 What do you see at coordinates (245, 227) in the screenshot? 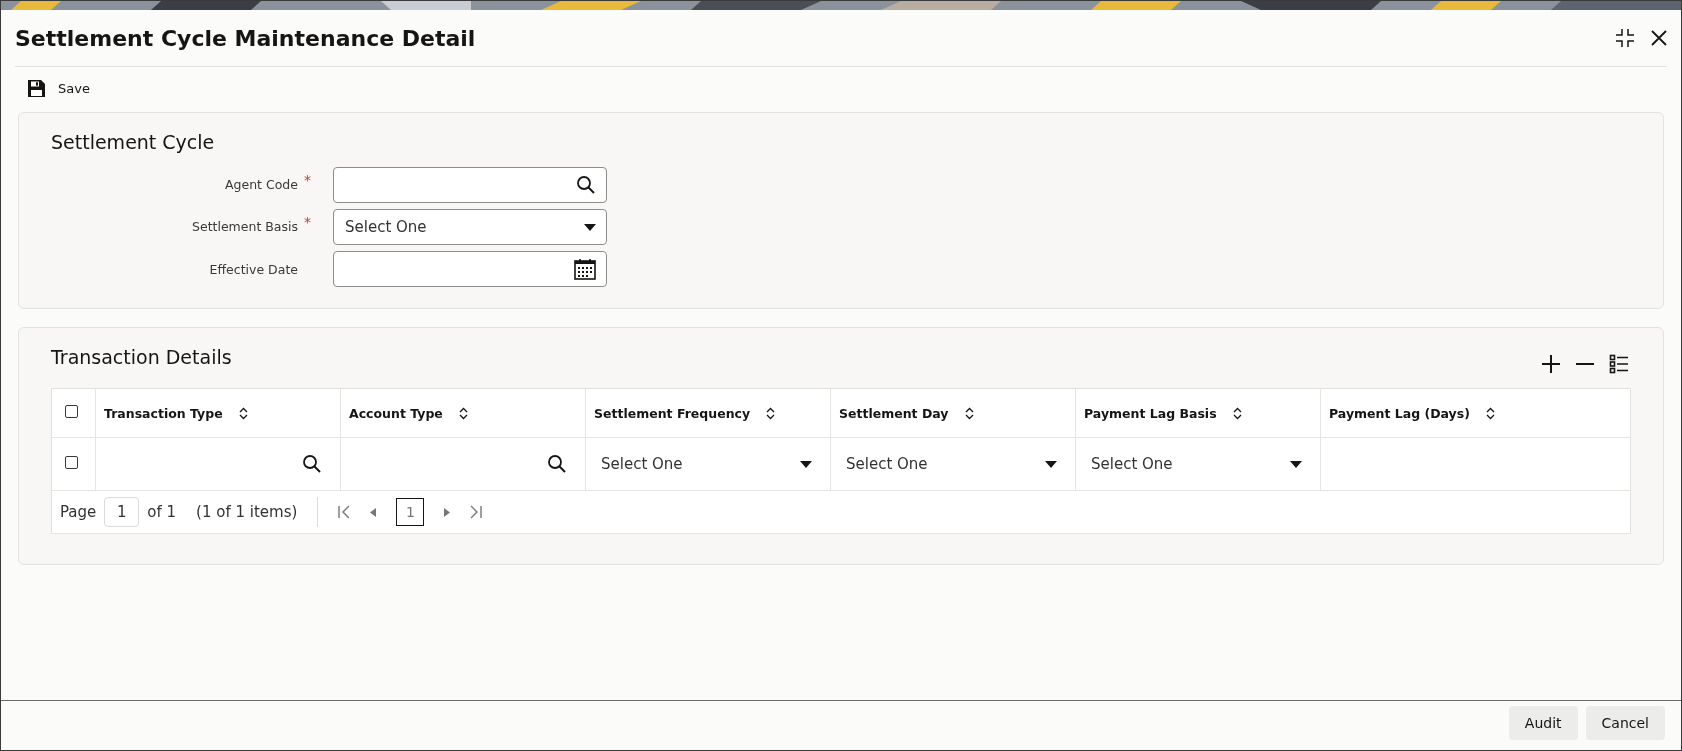
I see `field-label: Settlement Basis` at bounding box center [245, 227].